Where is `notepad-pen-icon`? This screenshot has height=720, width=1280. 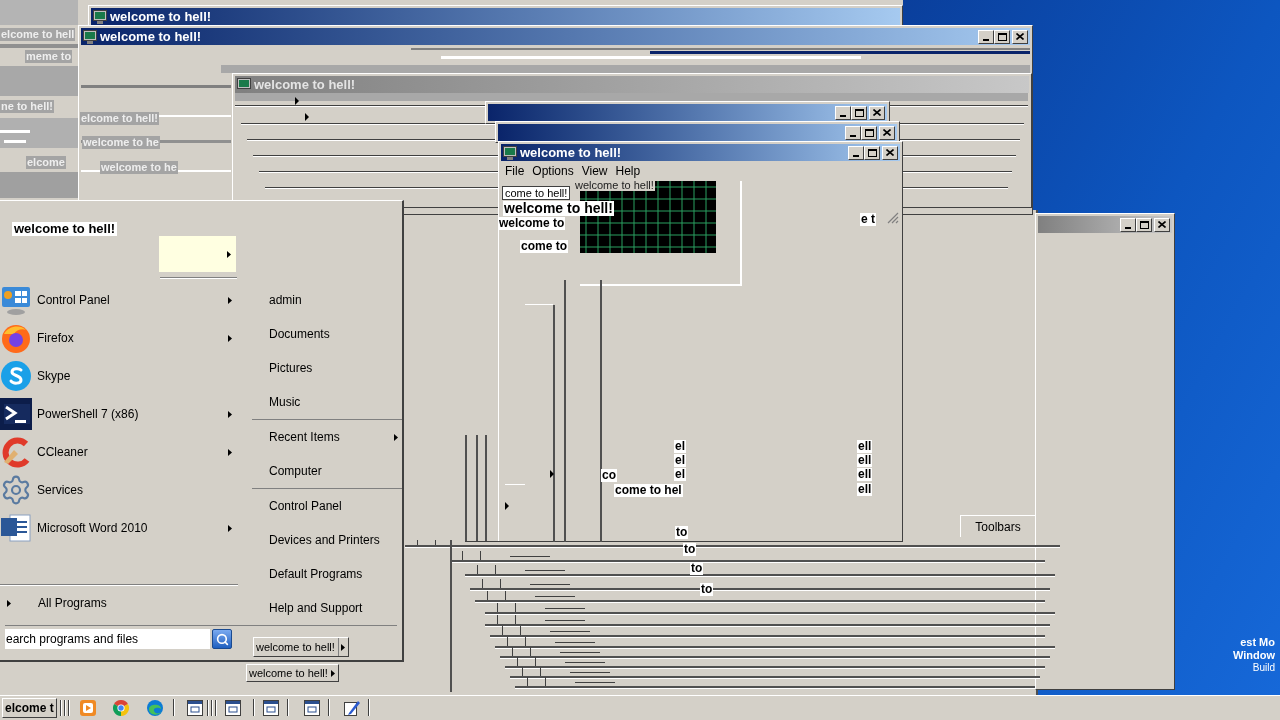
notepad-pen-icon is located at coordinates (351, 708).